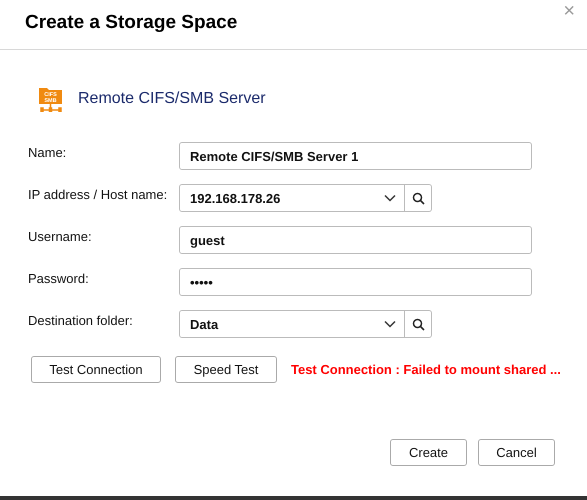 This screenshot has width=587, height=500. What do you see at coordinates (292, 324) in the screenshot?
I see `dropdown-field: Data` at bounding box center [292, 324].